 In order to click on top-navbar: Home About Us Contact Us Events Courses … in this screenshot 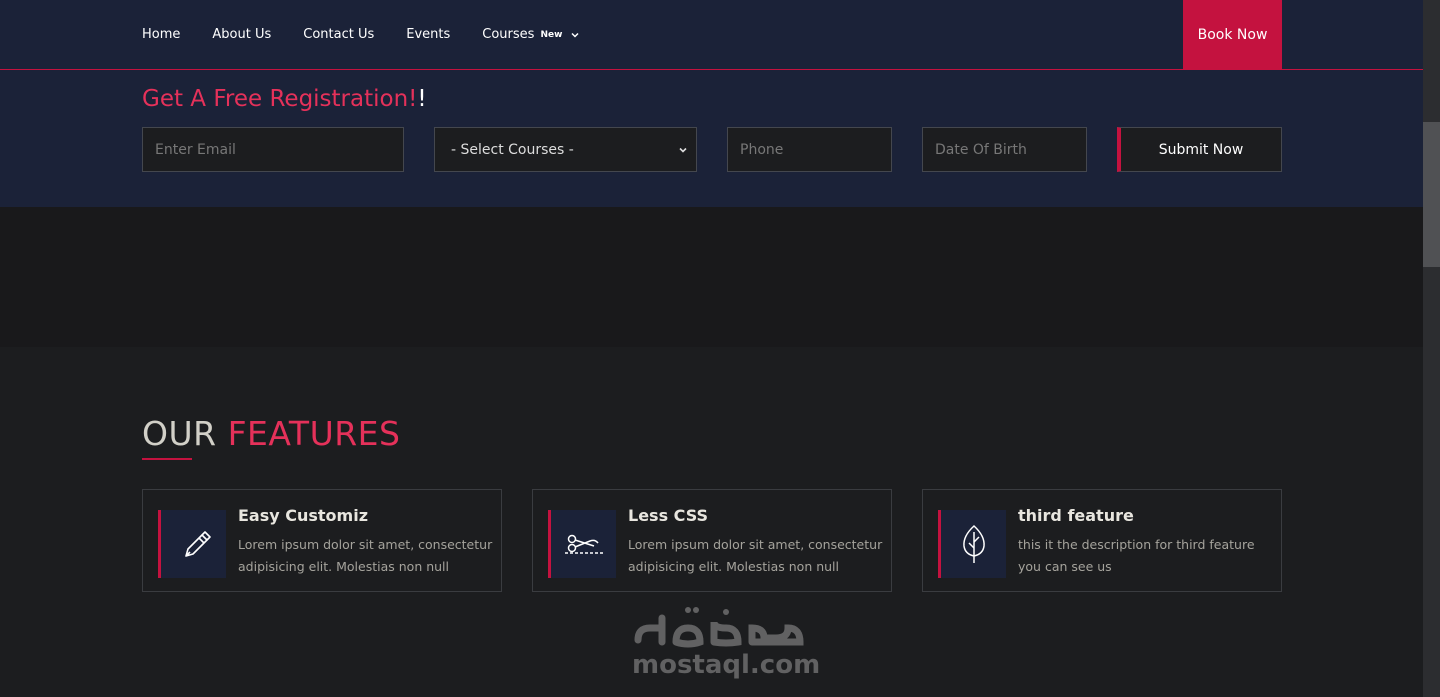, I will do `click(711, 35)`.